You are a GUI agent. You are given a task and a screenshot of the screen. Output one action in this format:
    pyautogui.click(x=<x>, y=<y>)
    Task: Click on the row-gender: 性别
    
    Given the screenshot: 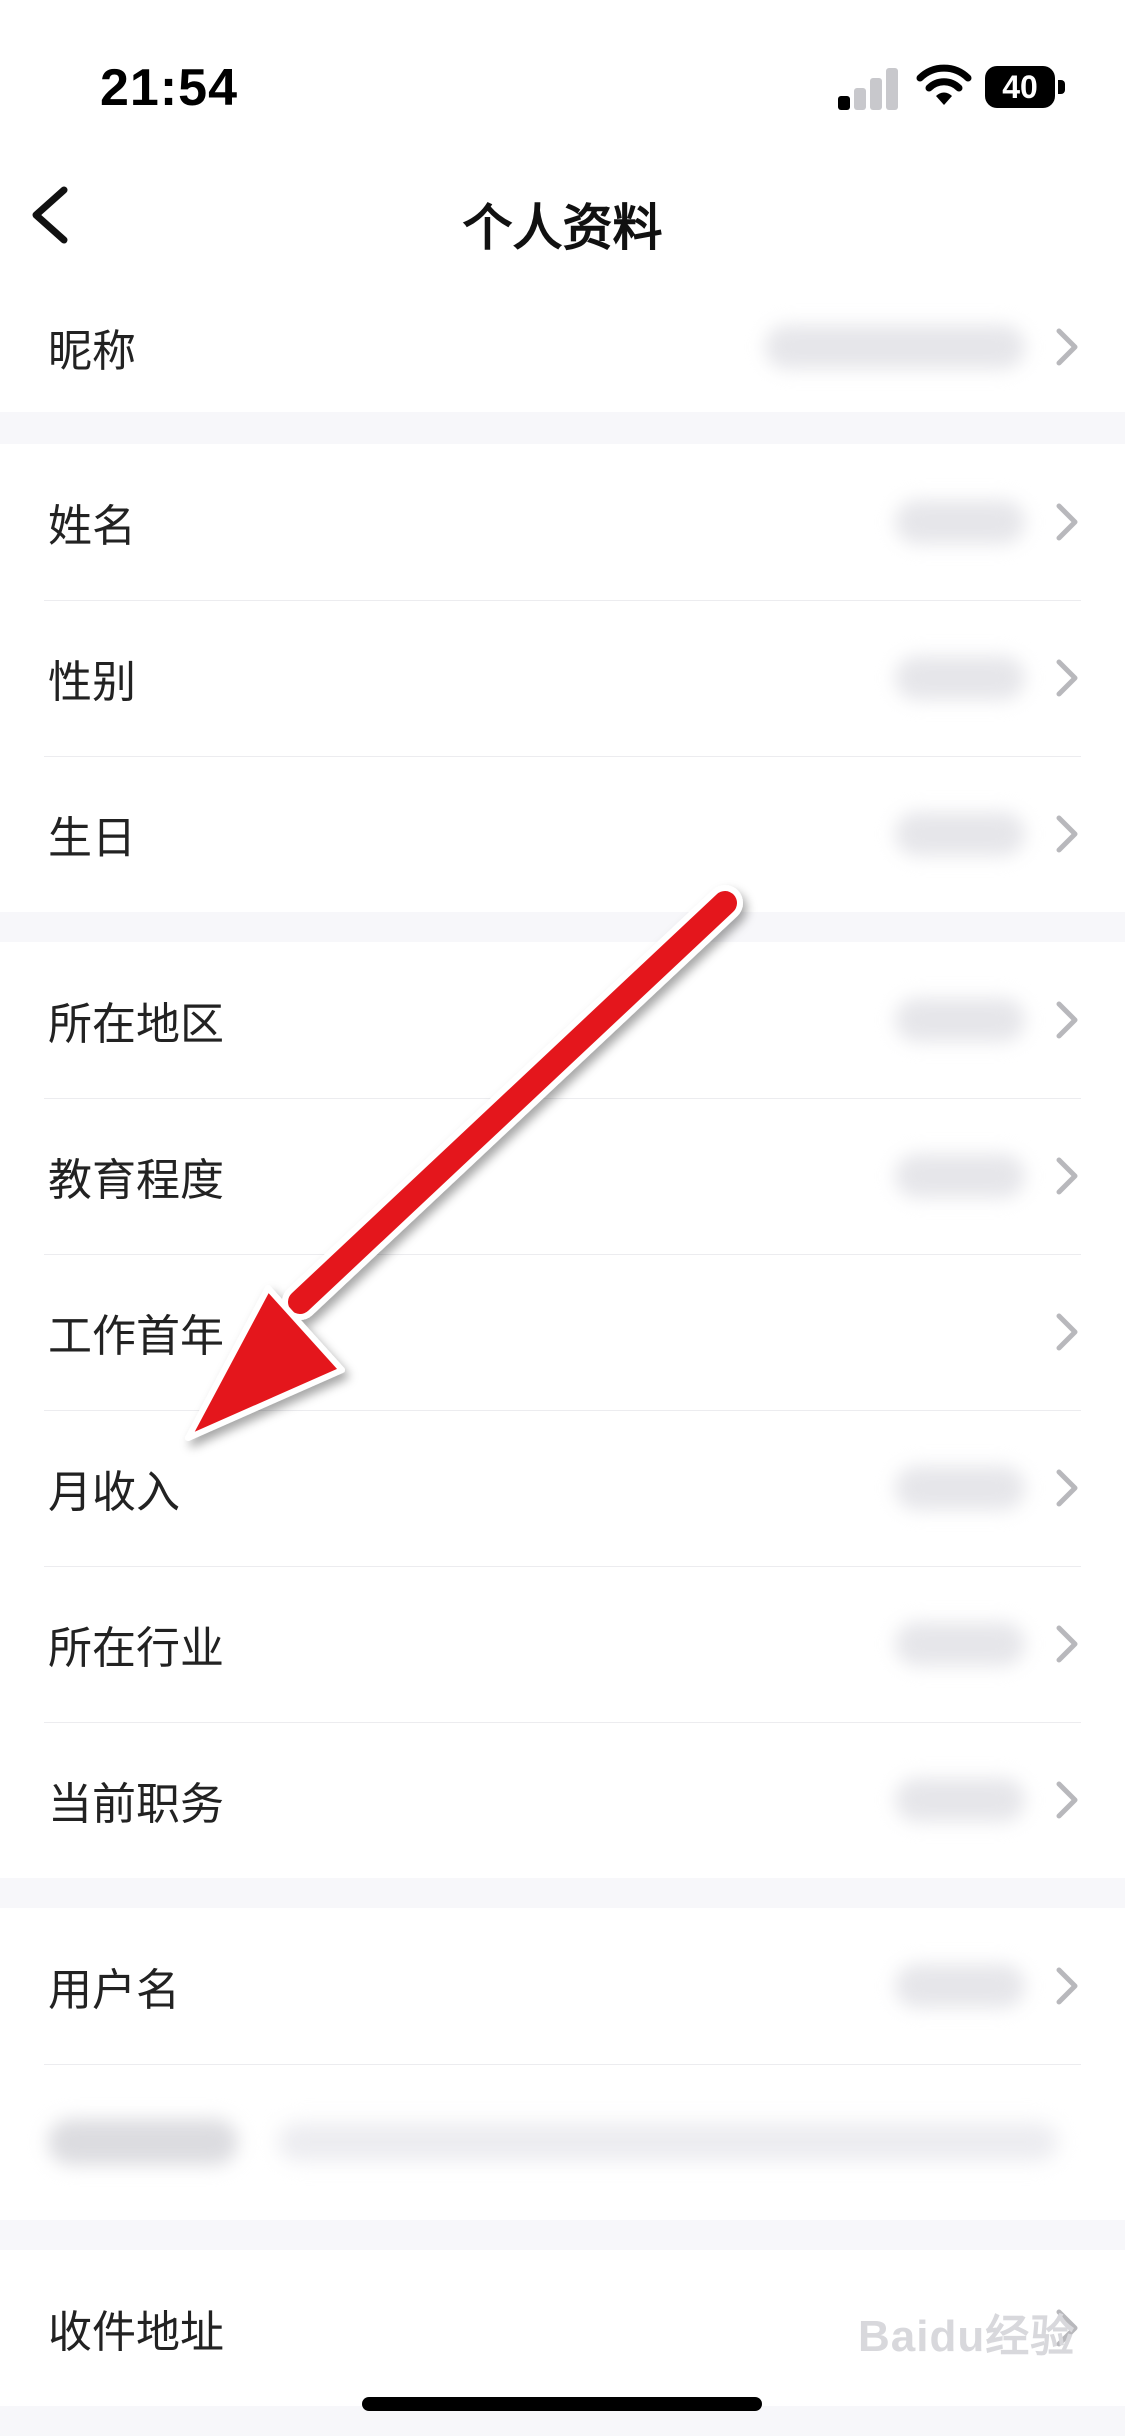 What is the action you would take?
    pyautogui.click(x=562, y=678)
    